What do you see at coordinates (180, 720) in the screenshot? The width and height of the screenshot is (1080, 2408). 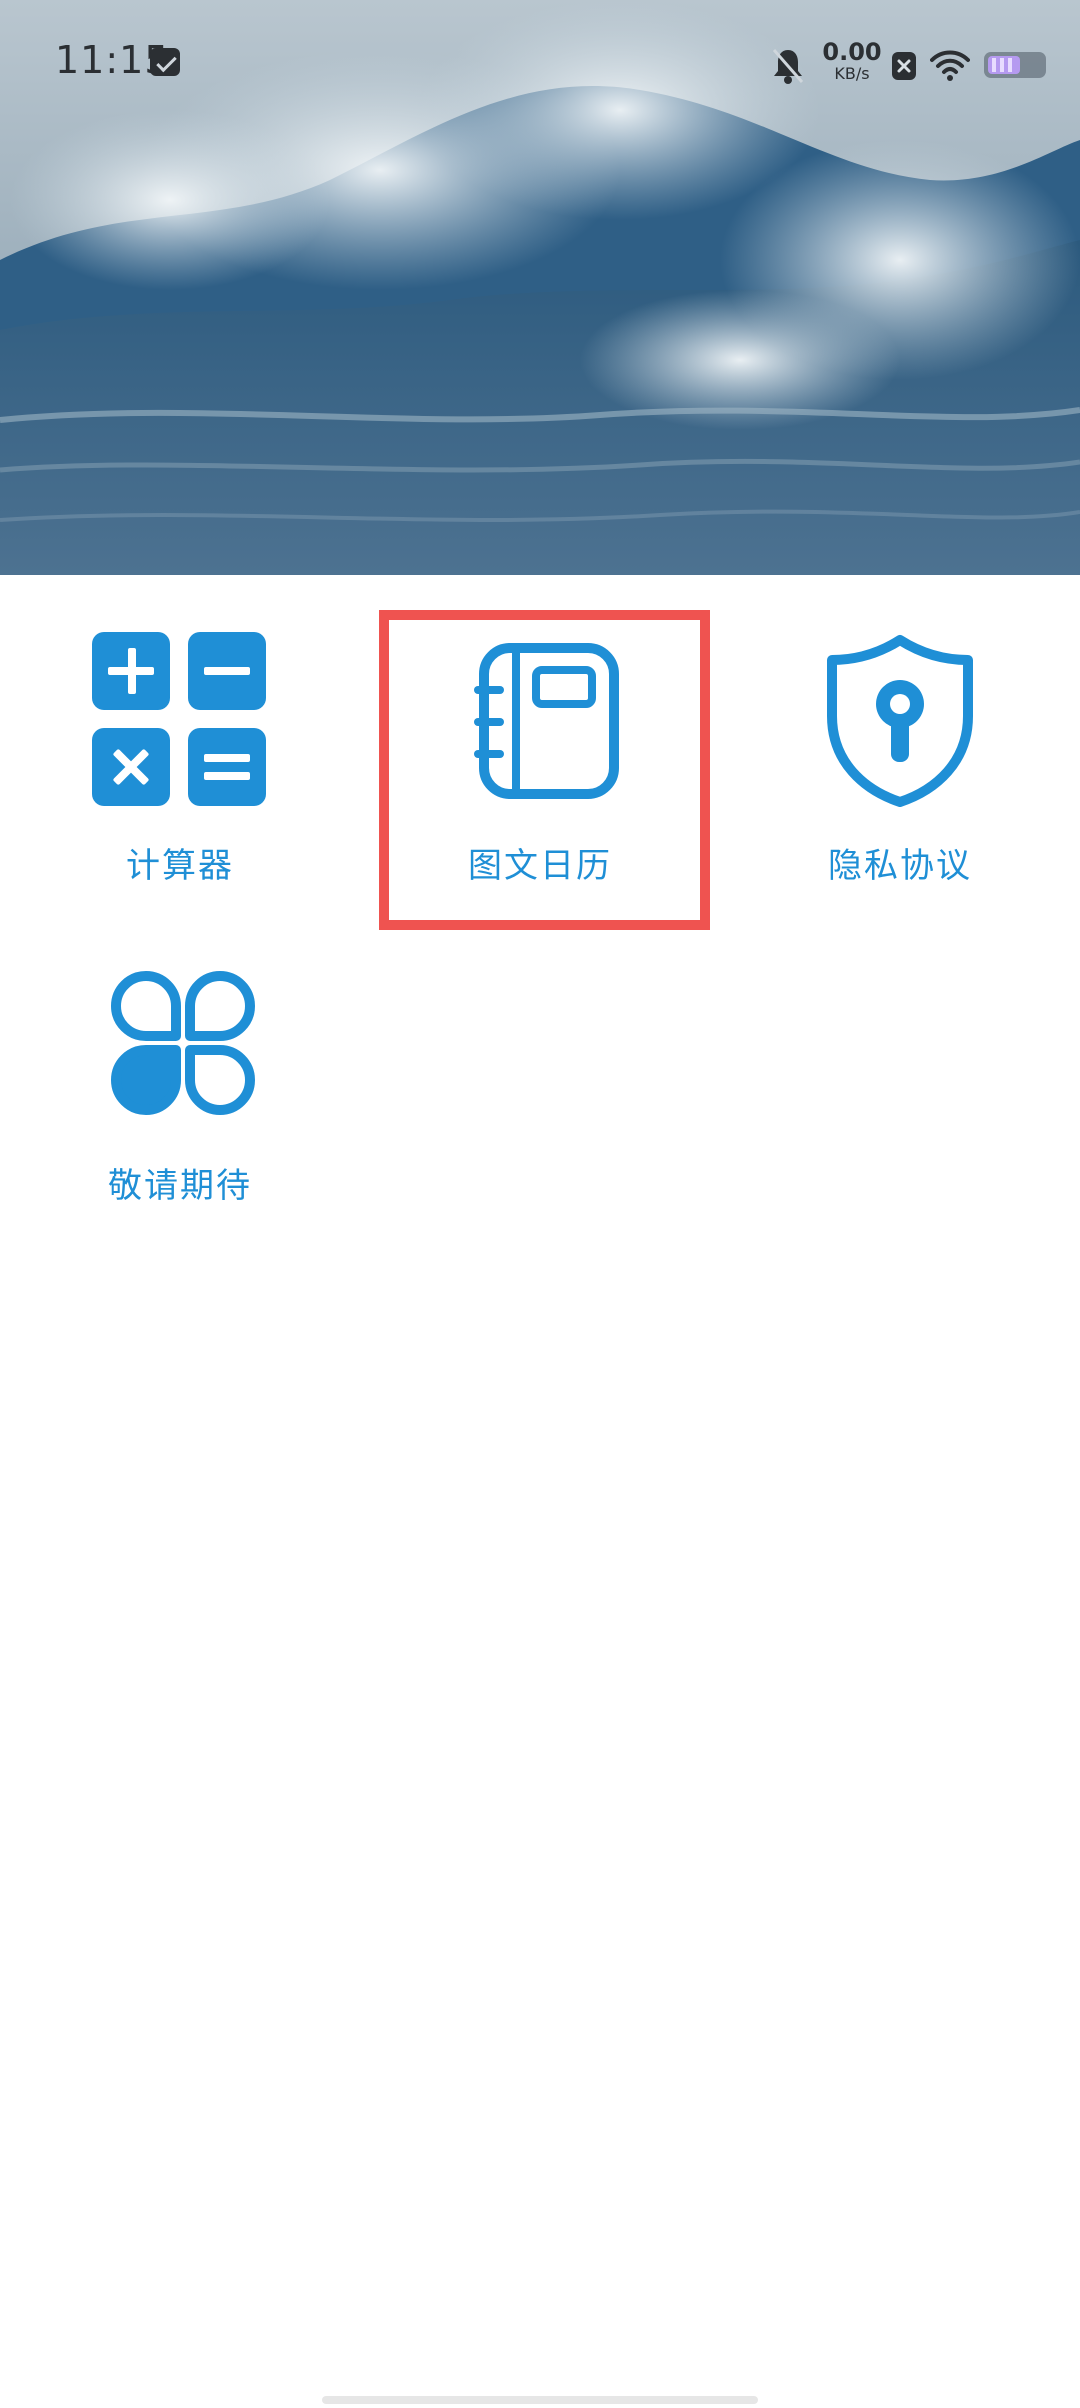 I see `calculator-icon` at bounding box center [180, 720].